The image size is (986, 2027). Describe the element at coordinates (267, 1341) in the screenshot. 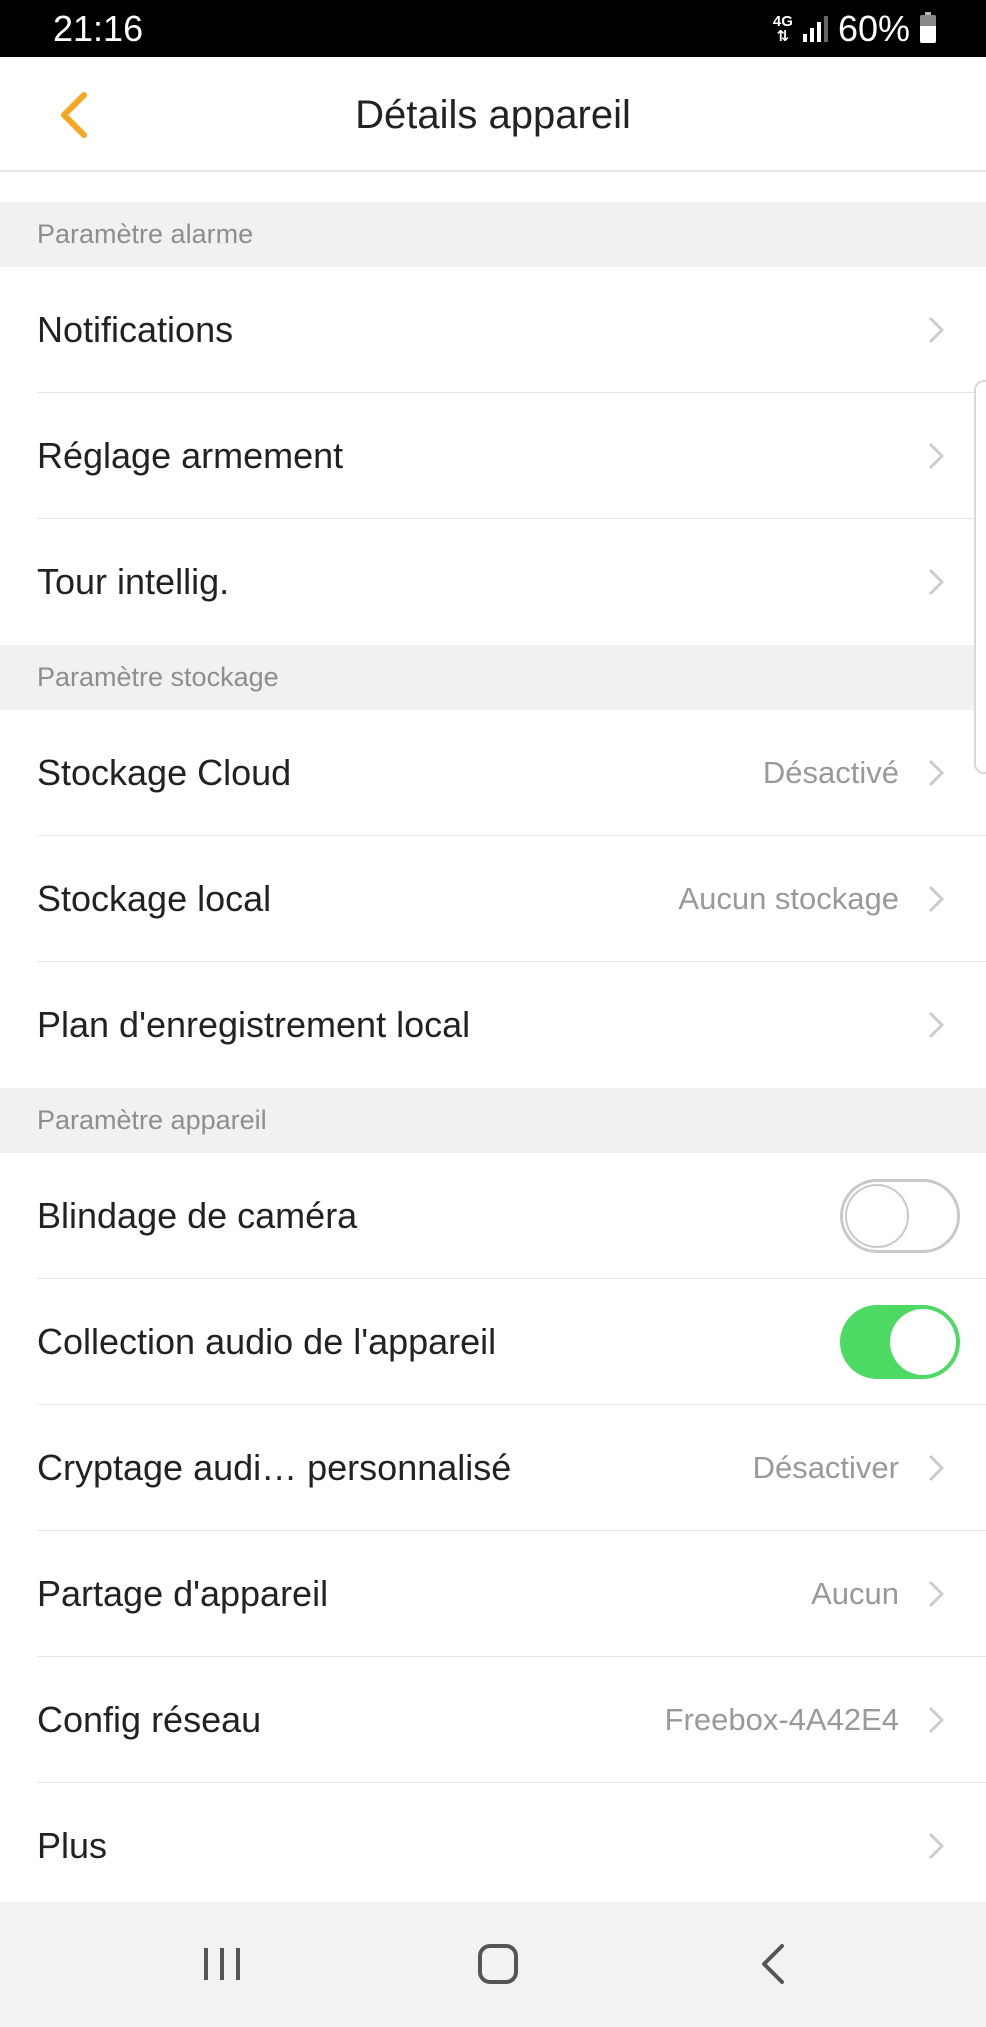

I see `row-label: Collection audio de l'appareil` at that location.